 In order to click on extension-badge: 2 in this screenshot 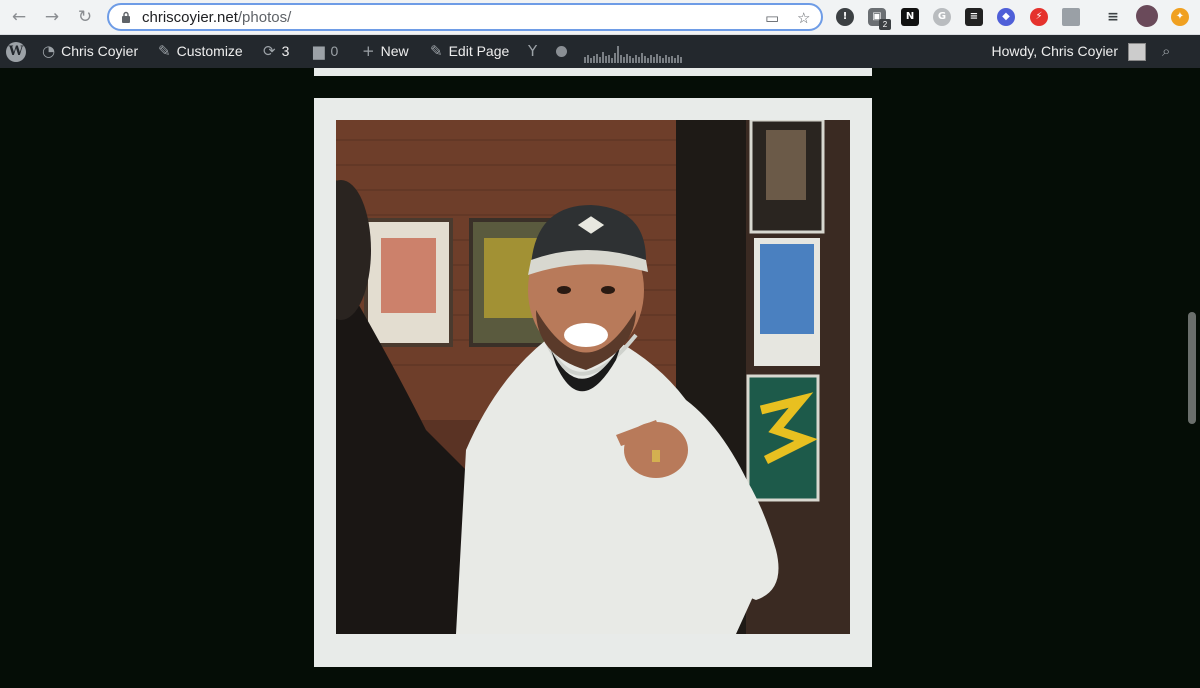, I will do `click(885, 24)`.